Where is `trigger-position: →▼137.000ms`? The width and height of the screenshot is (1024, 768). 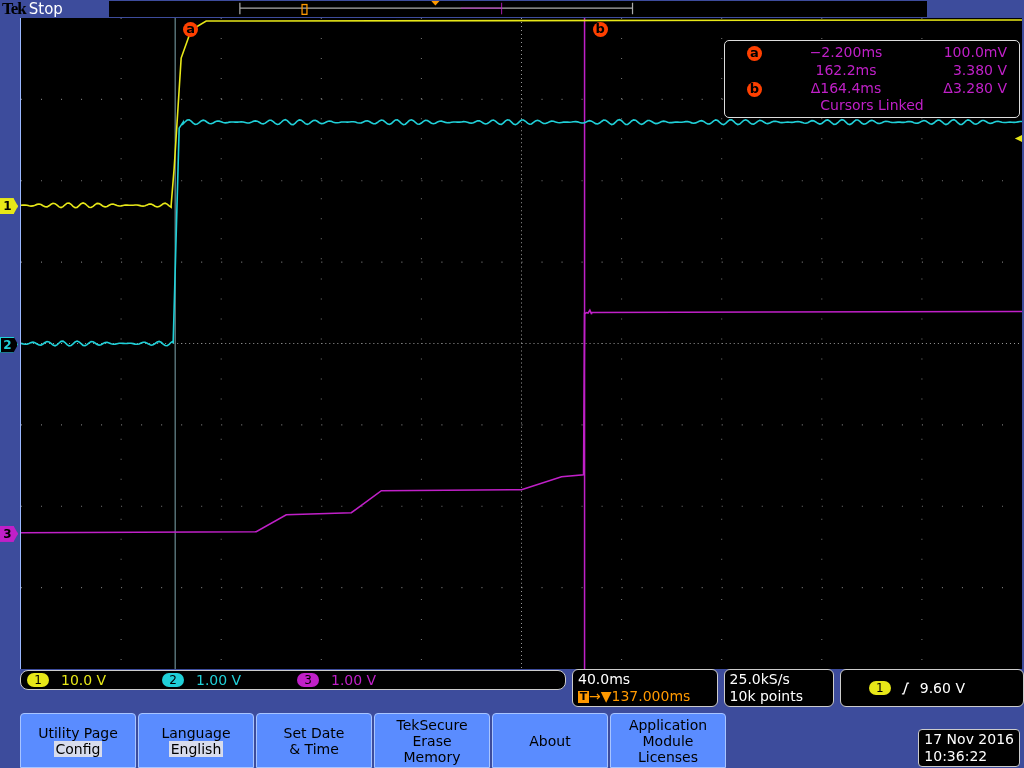 trigger-position: →▼137.000ms is located at coordinates (640, 696).